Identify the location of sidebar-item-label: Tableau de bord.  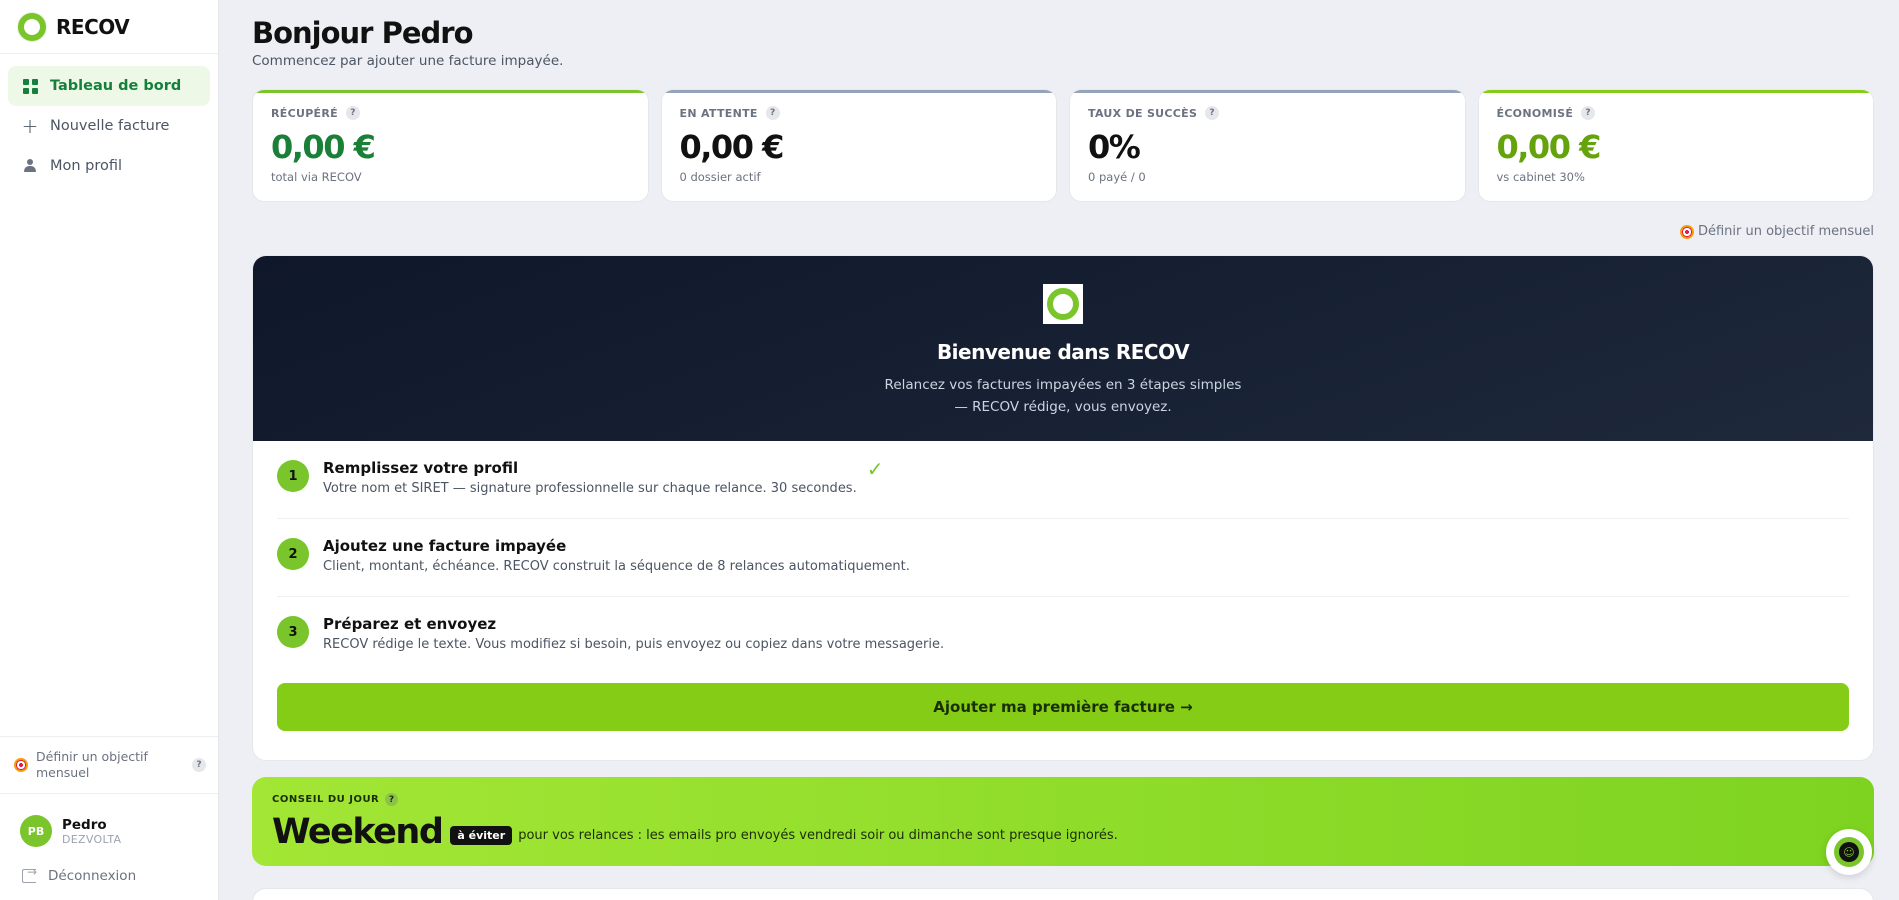
(116, 86).